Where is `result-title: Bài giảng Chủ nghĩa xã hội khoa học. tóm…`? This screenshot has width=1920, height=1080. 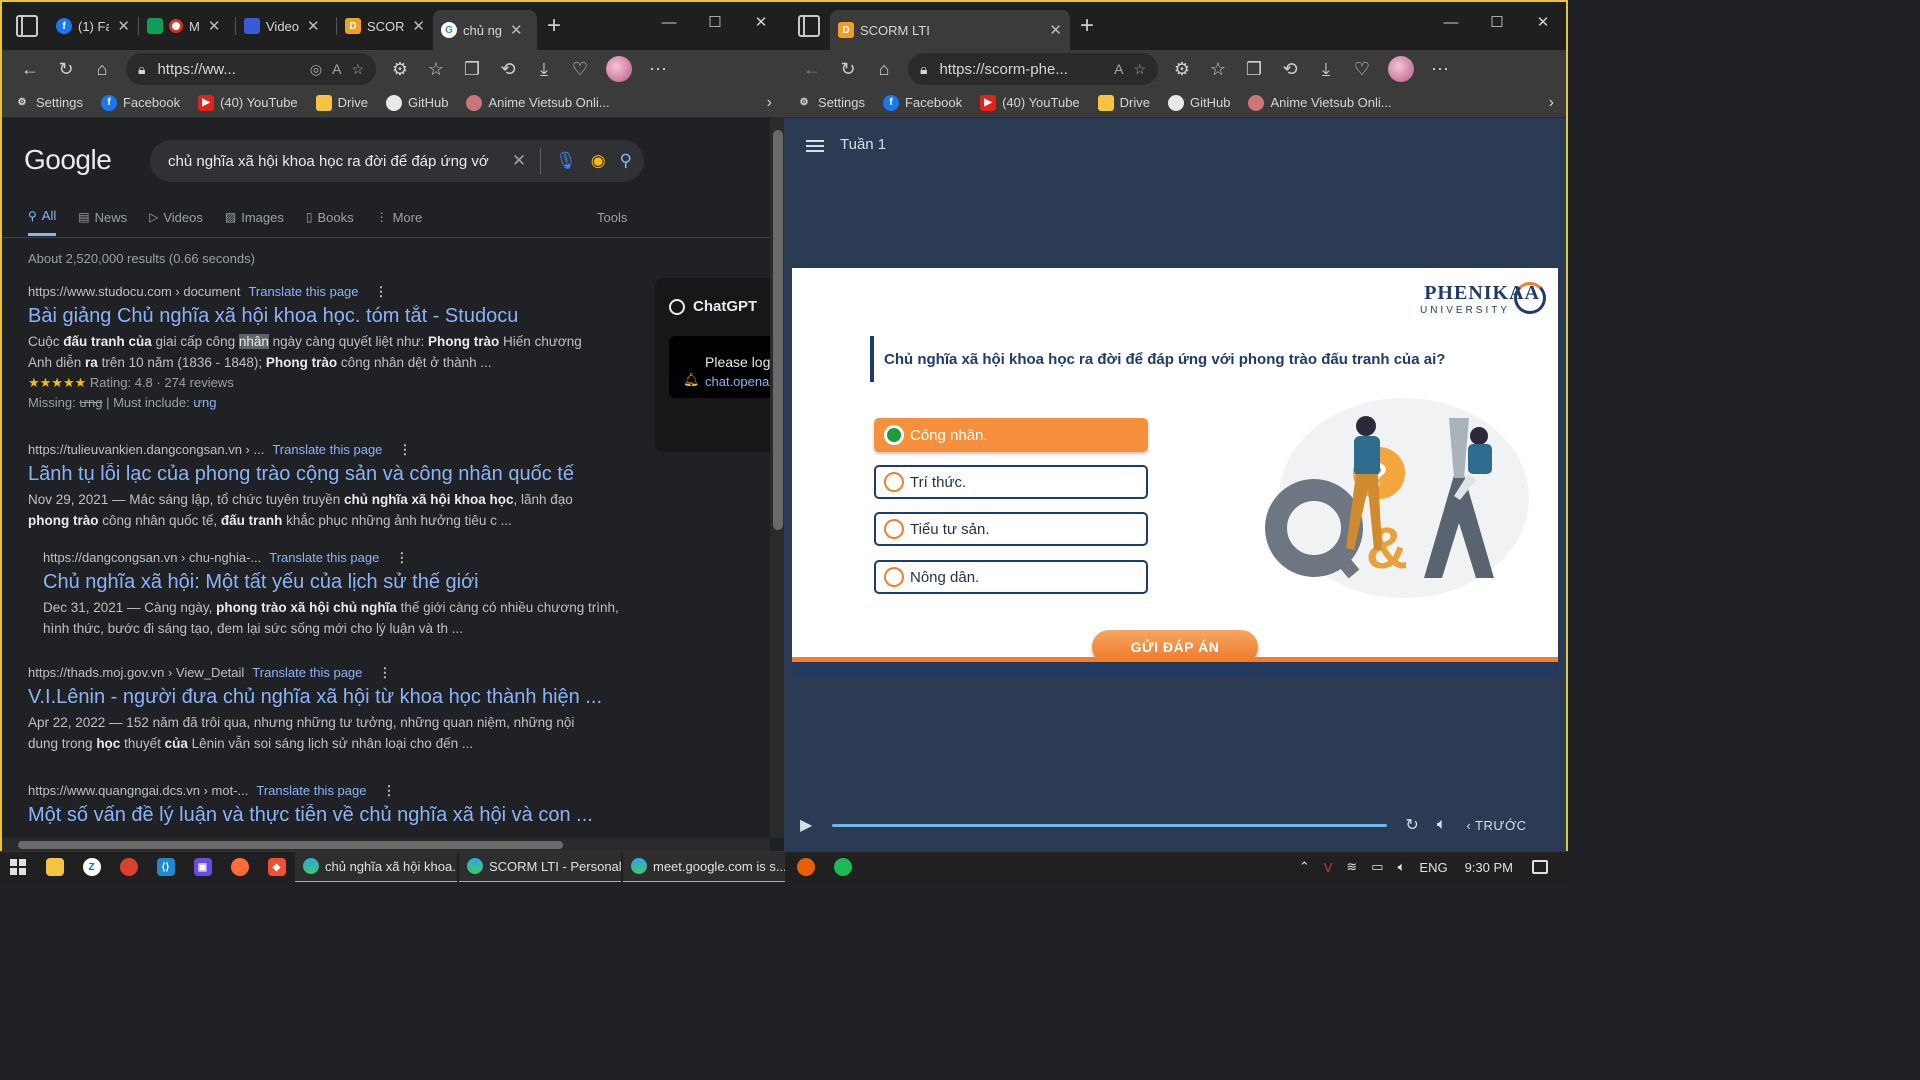 result-title: Bài giảng Chủ nghĩa xã hội khoa học. tóm… is located at coordinates (318, 316).